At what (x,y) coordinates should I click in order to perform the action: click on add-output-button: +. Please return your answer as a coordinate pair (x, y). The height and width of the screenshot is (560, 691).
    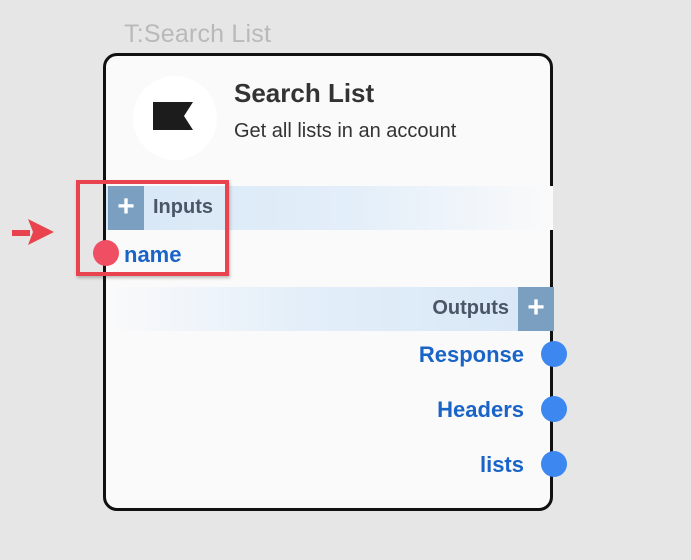
    Looking at the image, I should click on (536, 309).